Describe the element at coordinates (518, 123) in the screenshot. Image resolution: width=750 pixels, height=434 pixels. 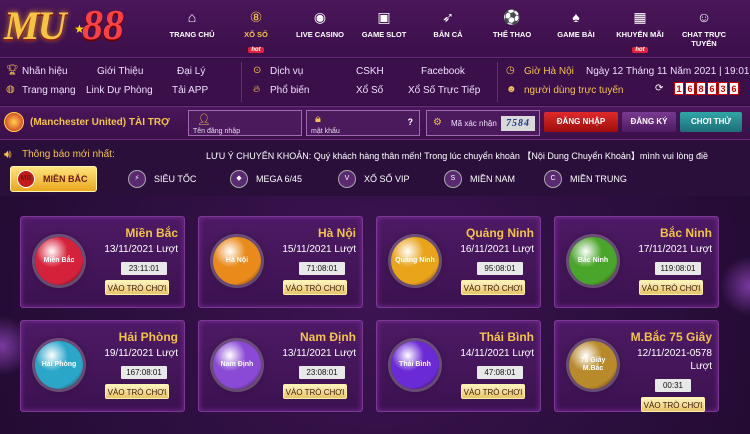
I see `captcha-image: 7584` at that location.